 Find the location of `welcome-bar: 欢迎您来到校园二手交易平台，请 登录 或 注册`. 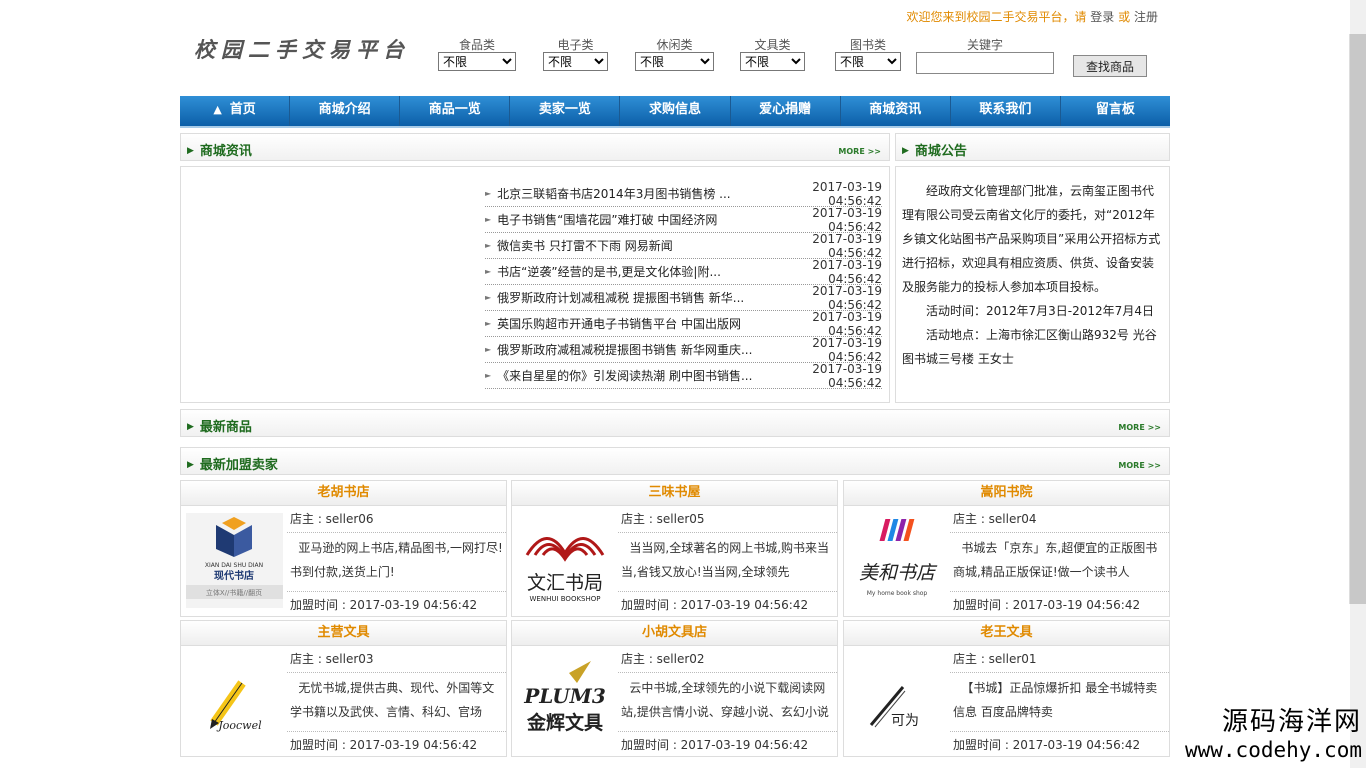

welcome-bar: 欢迎您来到校园二手交易平台，请 登录 或 注册 is located at coordinates (1032, 16).